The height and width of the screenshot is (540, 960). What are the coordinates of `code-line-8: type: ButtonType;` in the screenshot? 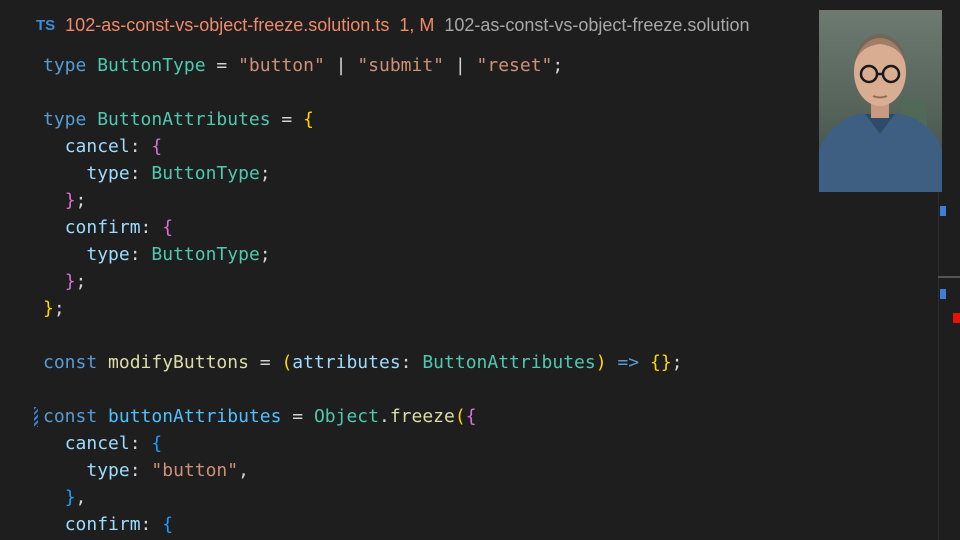 It's located at (178, 254).